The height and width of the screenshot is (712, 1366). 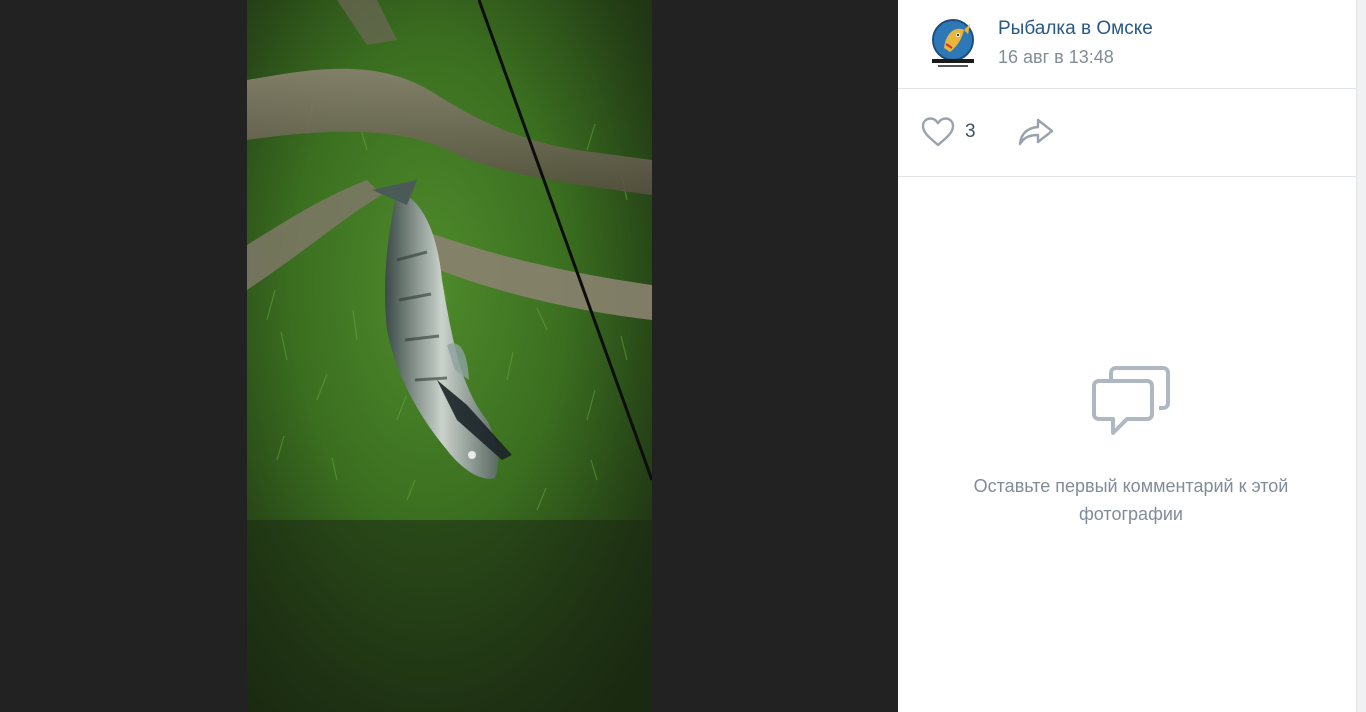 What do you see at coordinates (970, 131) in the screenshot?
I see `like-count: 3` at bounding box center [970, 131].